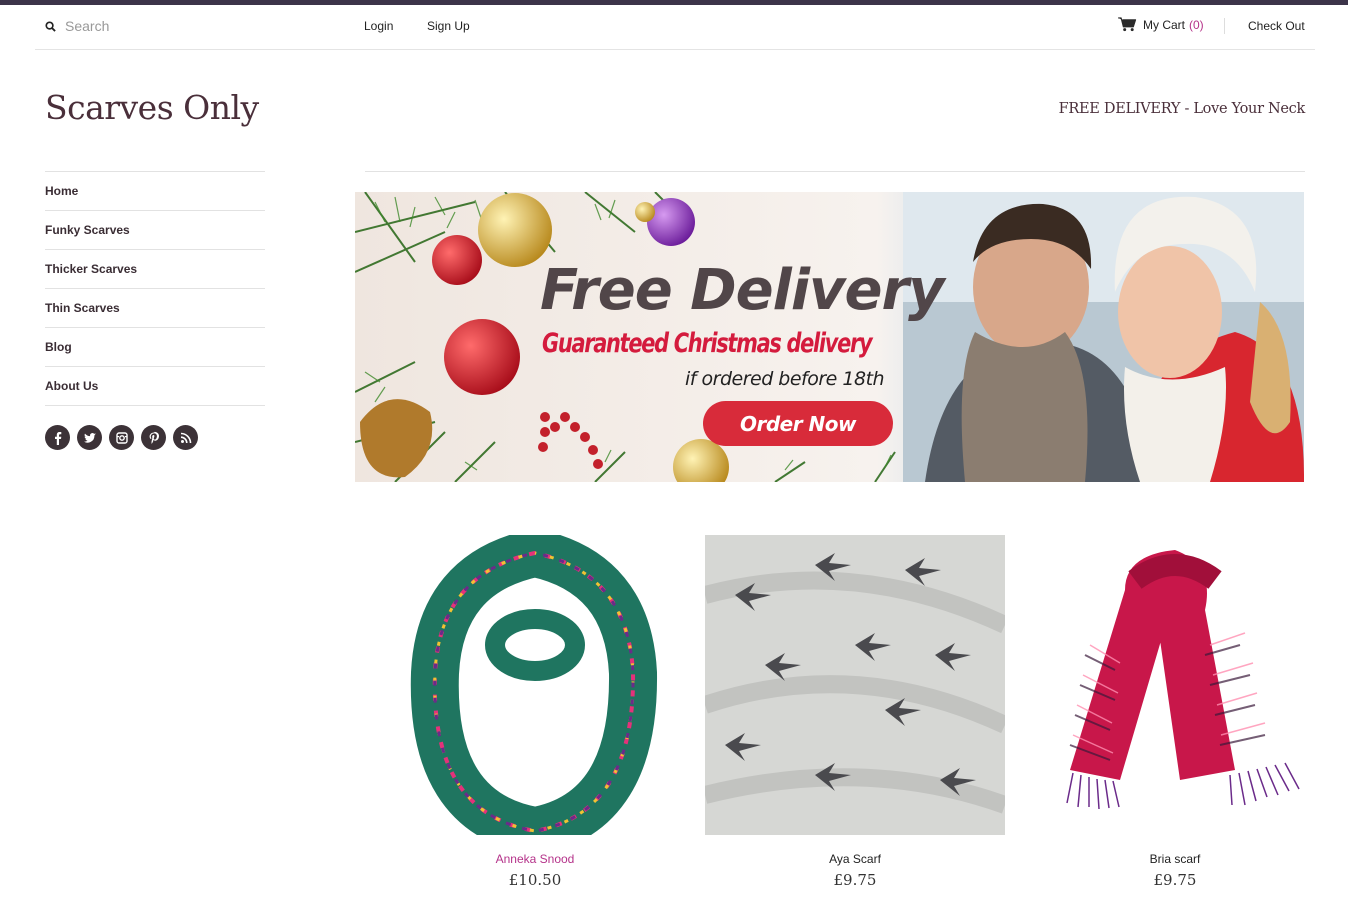 The image size is (1348, 924). What do you see at coordinates (1224, 26) in the screenshot?
I see `divider` at bounding box center [1224, 26].